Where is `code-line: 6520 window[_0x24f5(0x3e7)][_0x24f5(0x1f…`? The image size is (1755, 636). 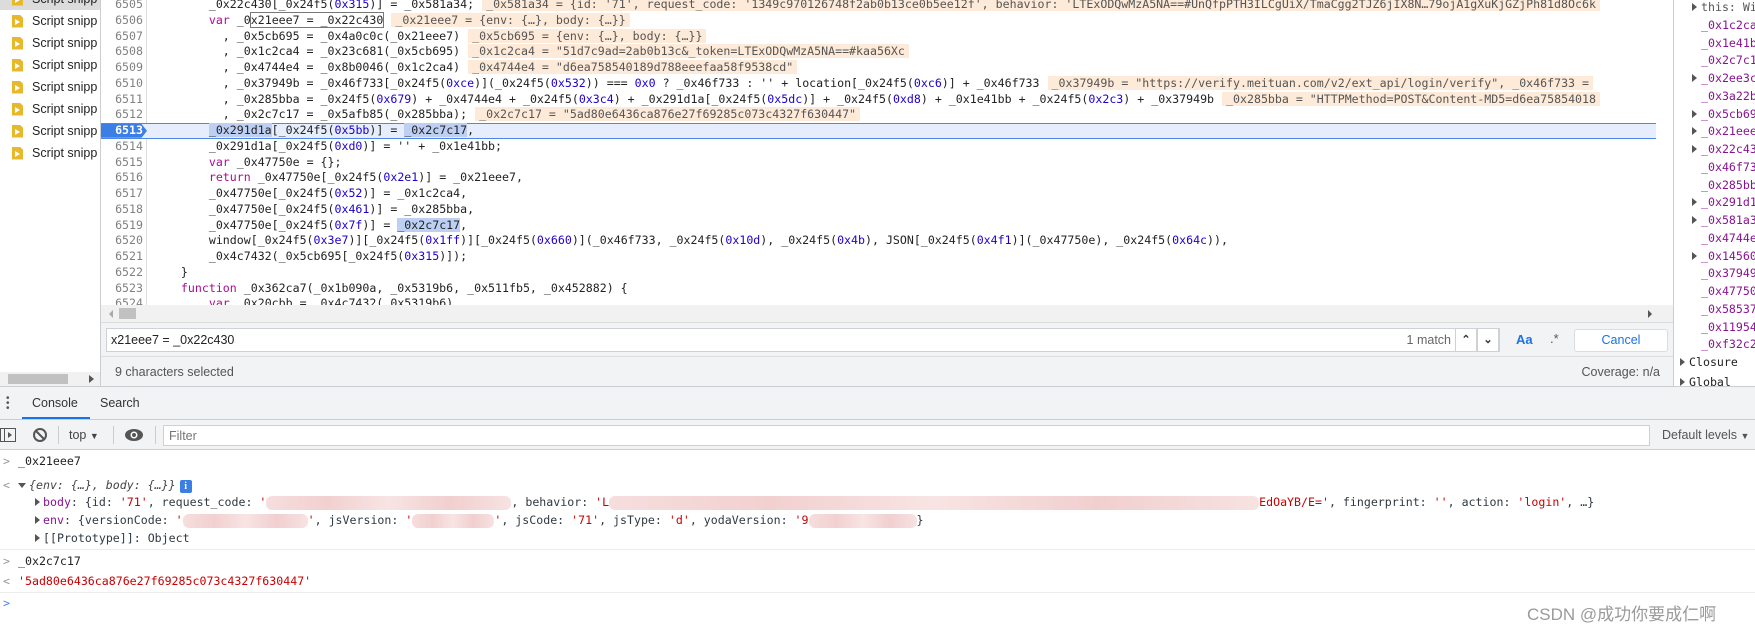
code-line: 6520 window[_0x24f5(0x3e7)][_0x24f5(0x1f… is located at coordinates (878, 241).